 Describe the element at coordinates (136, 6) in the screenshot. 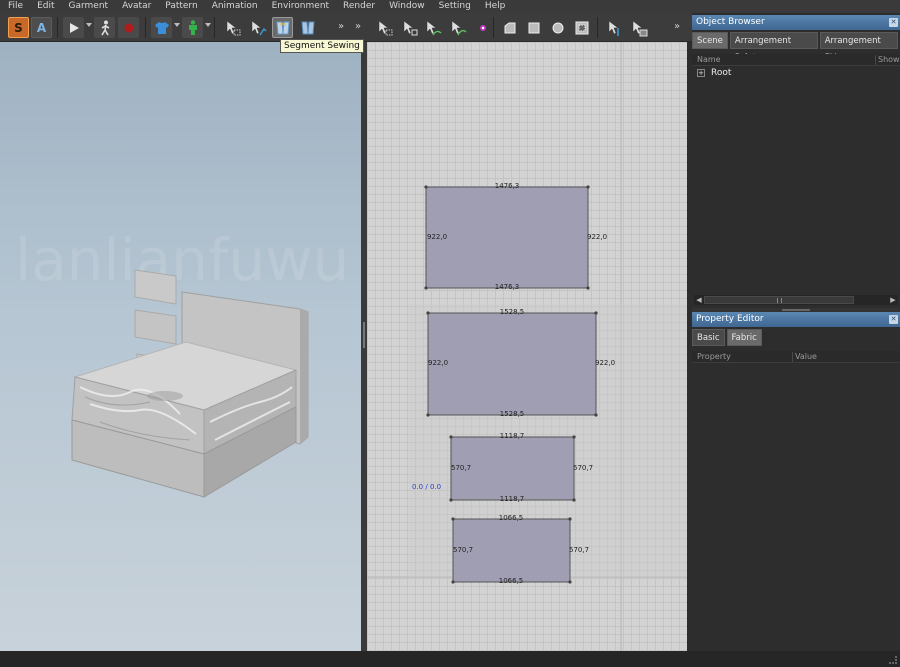

I see `menu-avatar: Avatar` at that location.